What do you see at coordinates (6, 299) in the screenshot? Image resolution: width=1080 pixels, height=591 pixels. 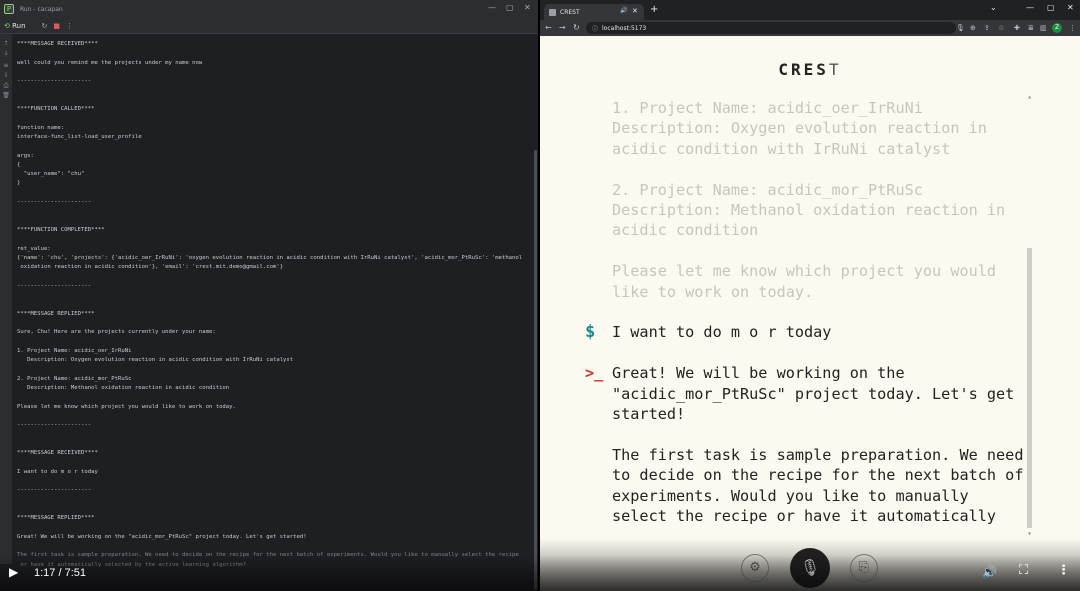 I see `ide-console-gutter: ↑ ↓ ≡ ⇩ ⎙ 🗑` at bounding box center [6, 299].